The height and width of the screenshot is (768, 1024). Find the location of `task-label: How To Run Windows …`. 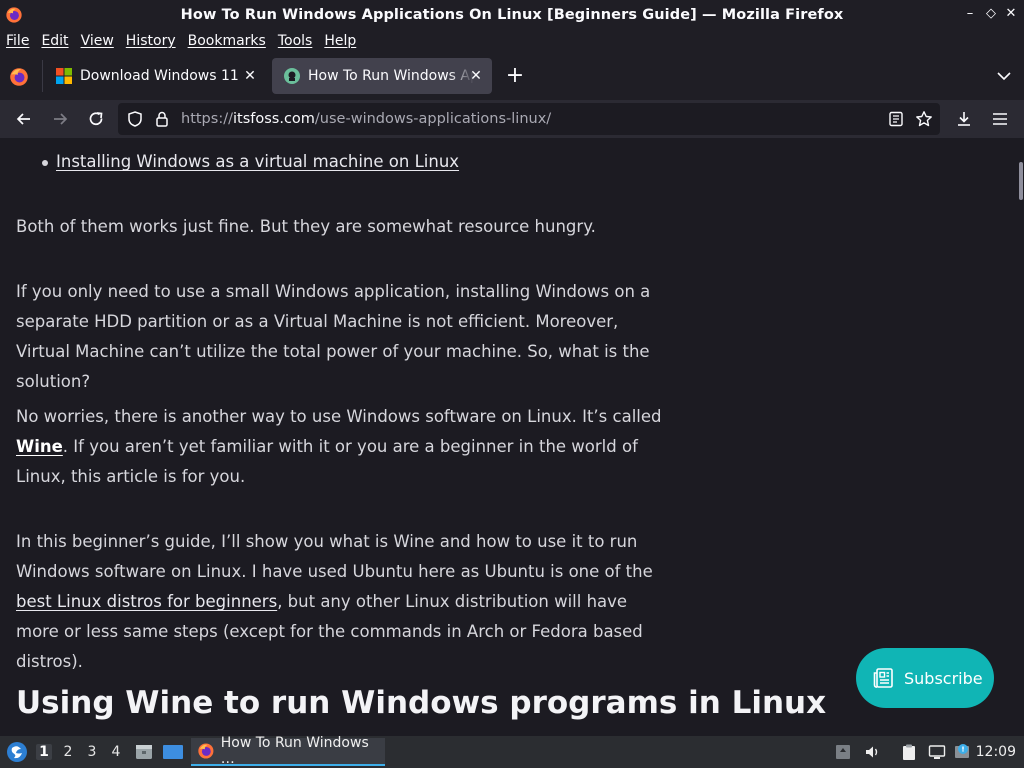

task-label: How To Run Windows … is located at coordinates (294, 751).